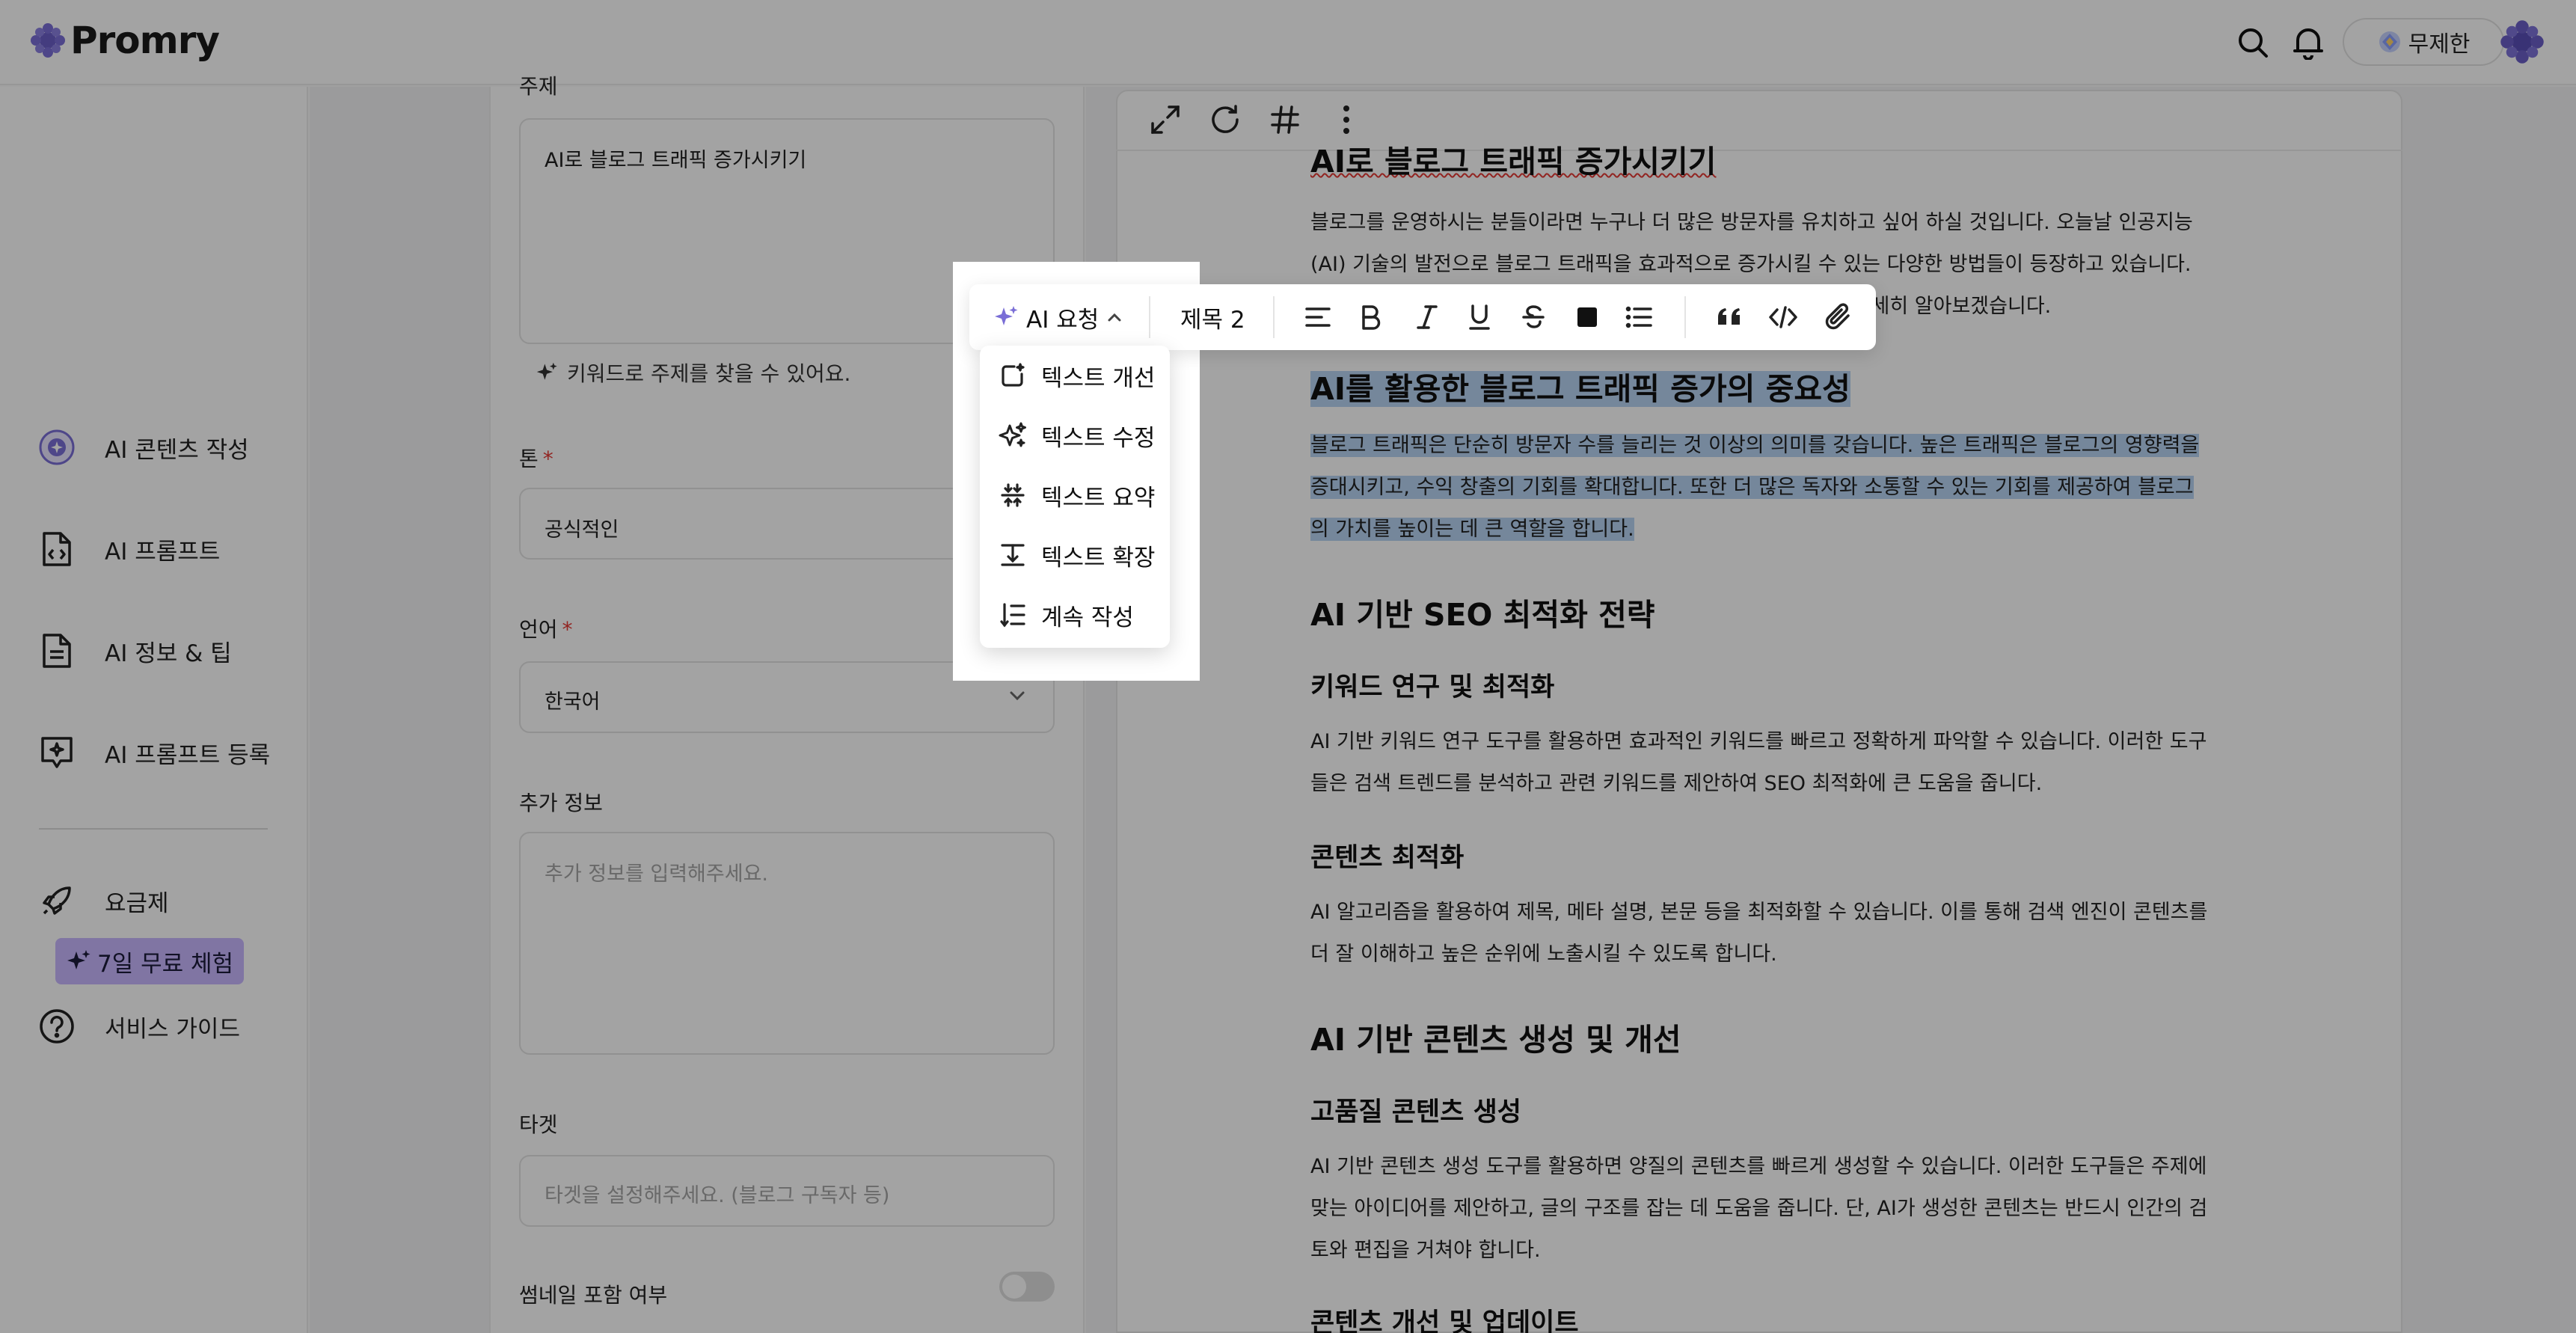 This screenshot has height=1333, width=2576. I want to click on strikethrough-button, so click(1533, 317).